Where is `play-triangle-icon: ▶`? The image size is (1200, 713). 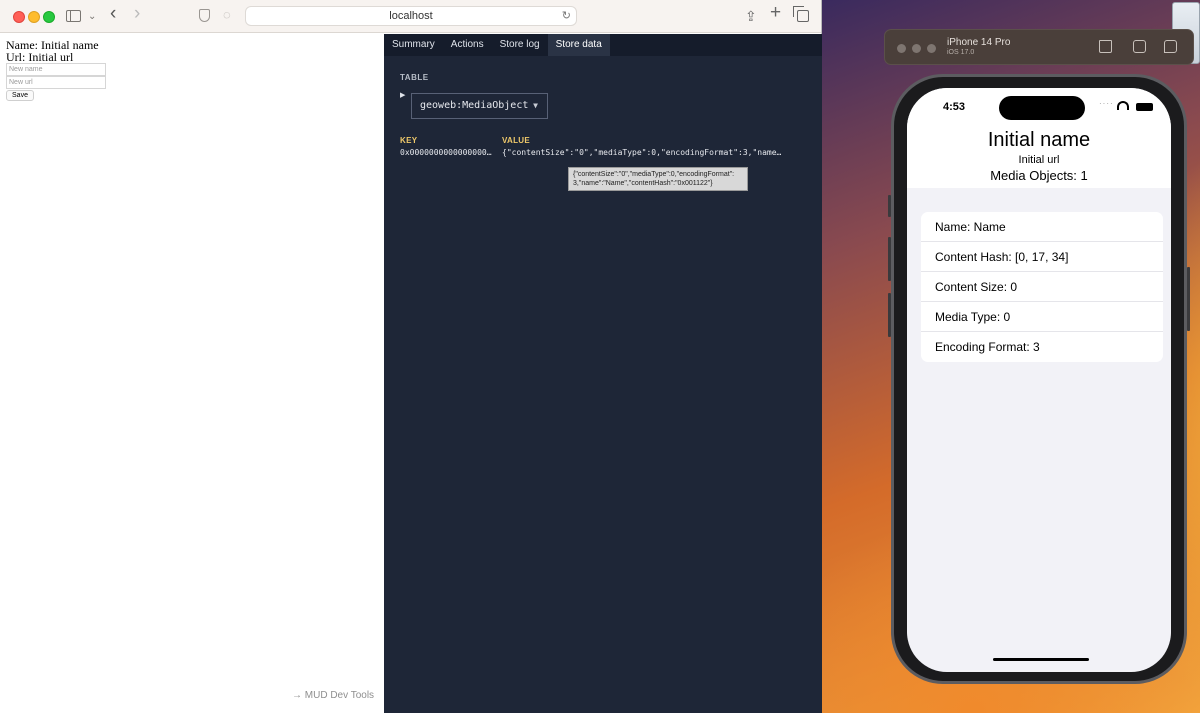
play-triangle-icon: ▶ is located at coordinates (402, 95).